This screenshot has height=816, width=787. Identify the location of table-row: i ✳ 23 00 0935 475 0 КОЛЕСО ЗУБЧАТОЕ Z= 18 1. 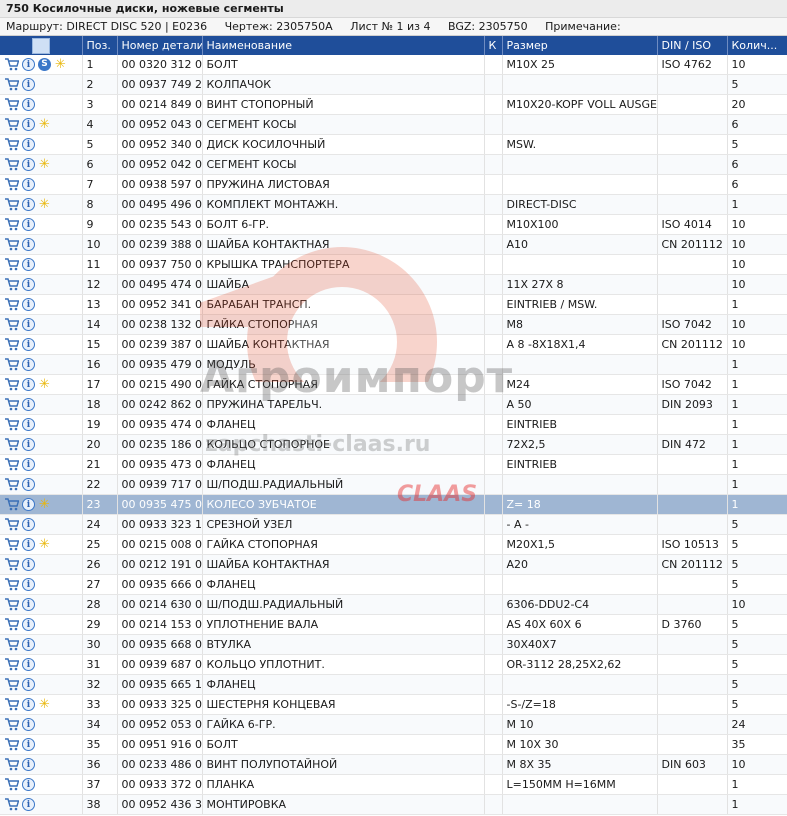
(393, 504).